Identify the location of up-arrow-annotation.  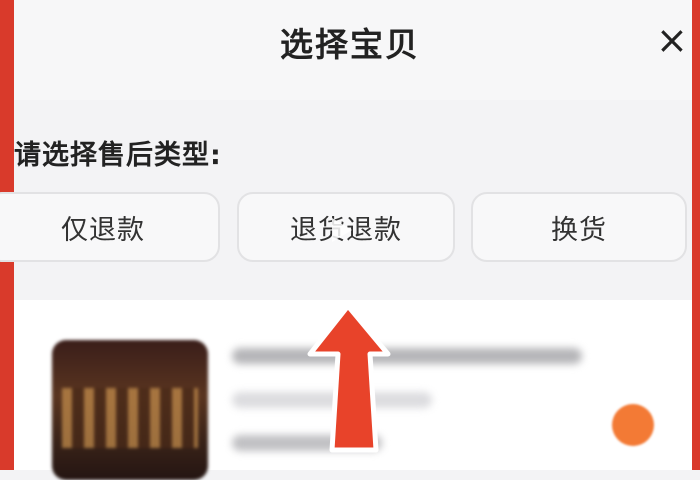
(349, 378).